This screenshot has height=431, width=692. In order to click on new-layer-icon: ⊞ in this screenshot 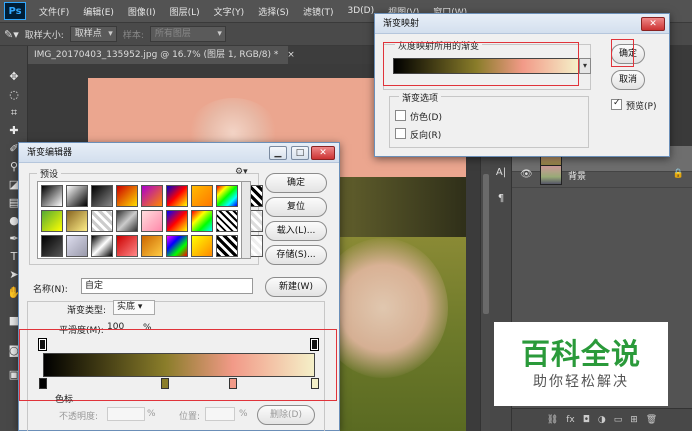, I will do `click(634, 420)`.